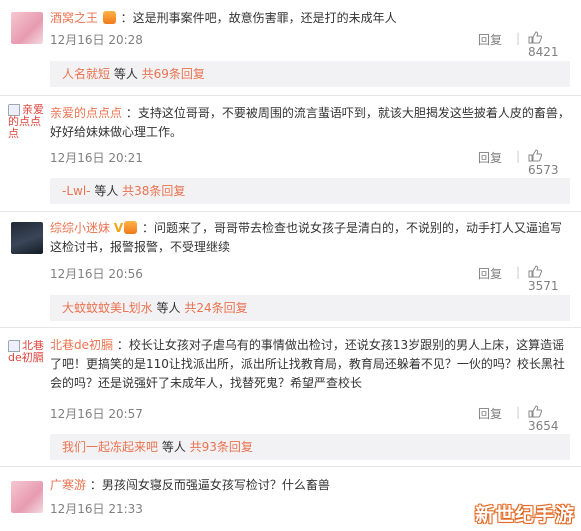  Describe the element at coordinates (310, 308) in the screenshot. I see `sub-replies-bar: 大蚊蚊蚊美L划水 等人 共24条回复` at that location.